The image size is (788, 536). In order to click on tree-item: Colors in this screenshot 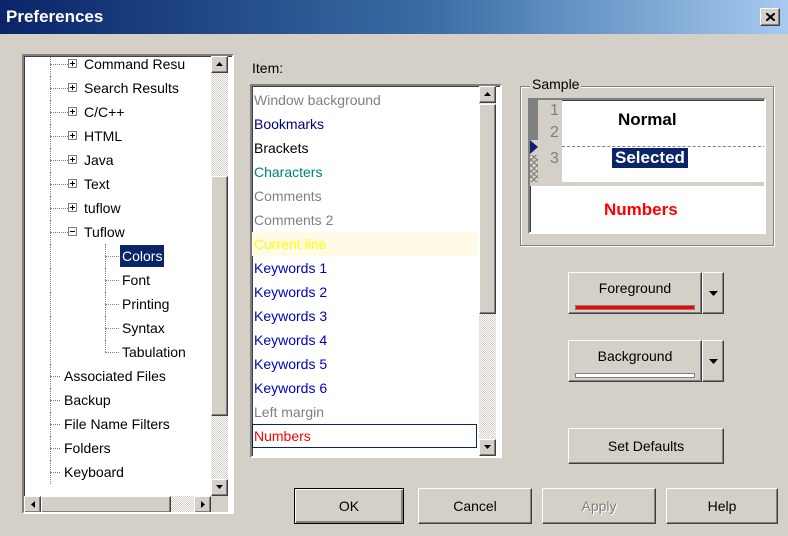, I will do `click(117, 256)`.